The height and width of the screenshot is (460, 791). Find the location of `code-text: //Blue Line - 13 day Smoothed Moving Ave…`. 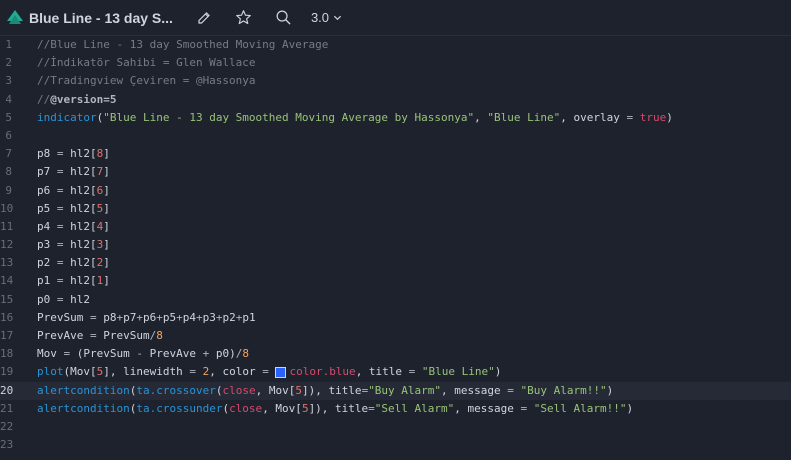

code-text: //Blue Line - 13 day Smoothed Moving Ave… is located at coordinates (182, 45).